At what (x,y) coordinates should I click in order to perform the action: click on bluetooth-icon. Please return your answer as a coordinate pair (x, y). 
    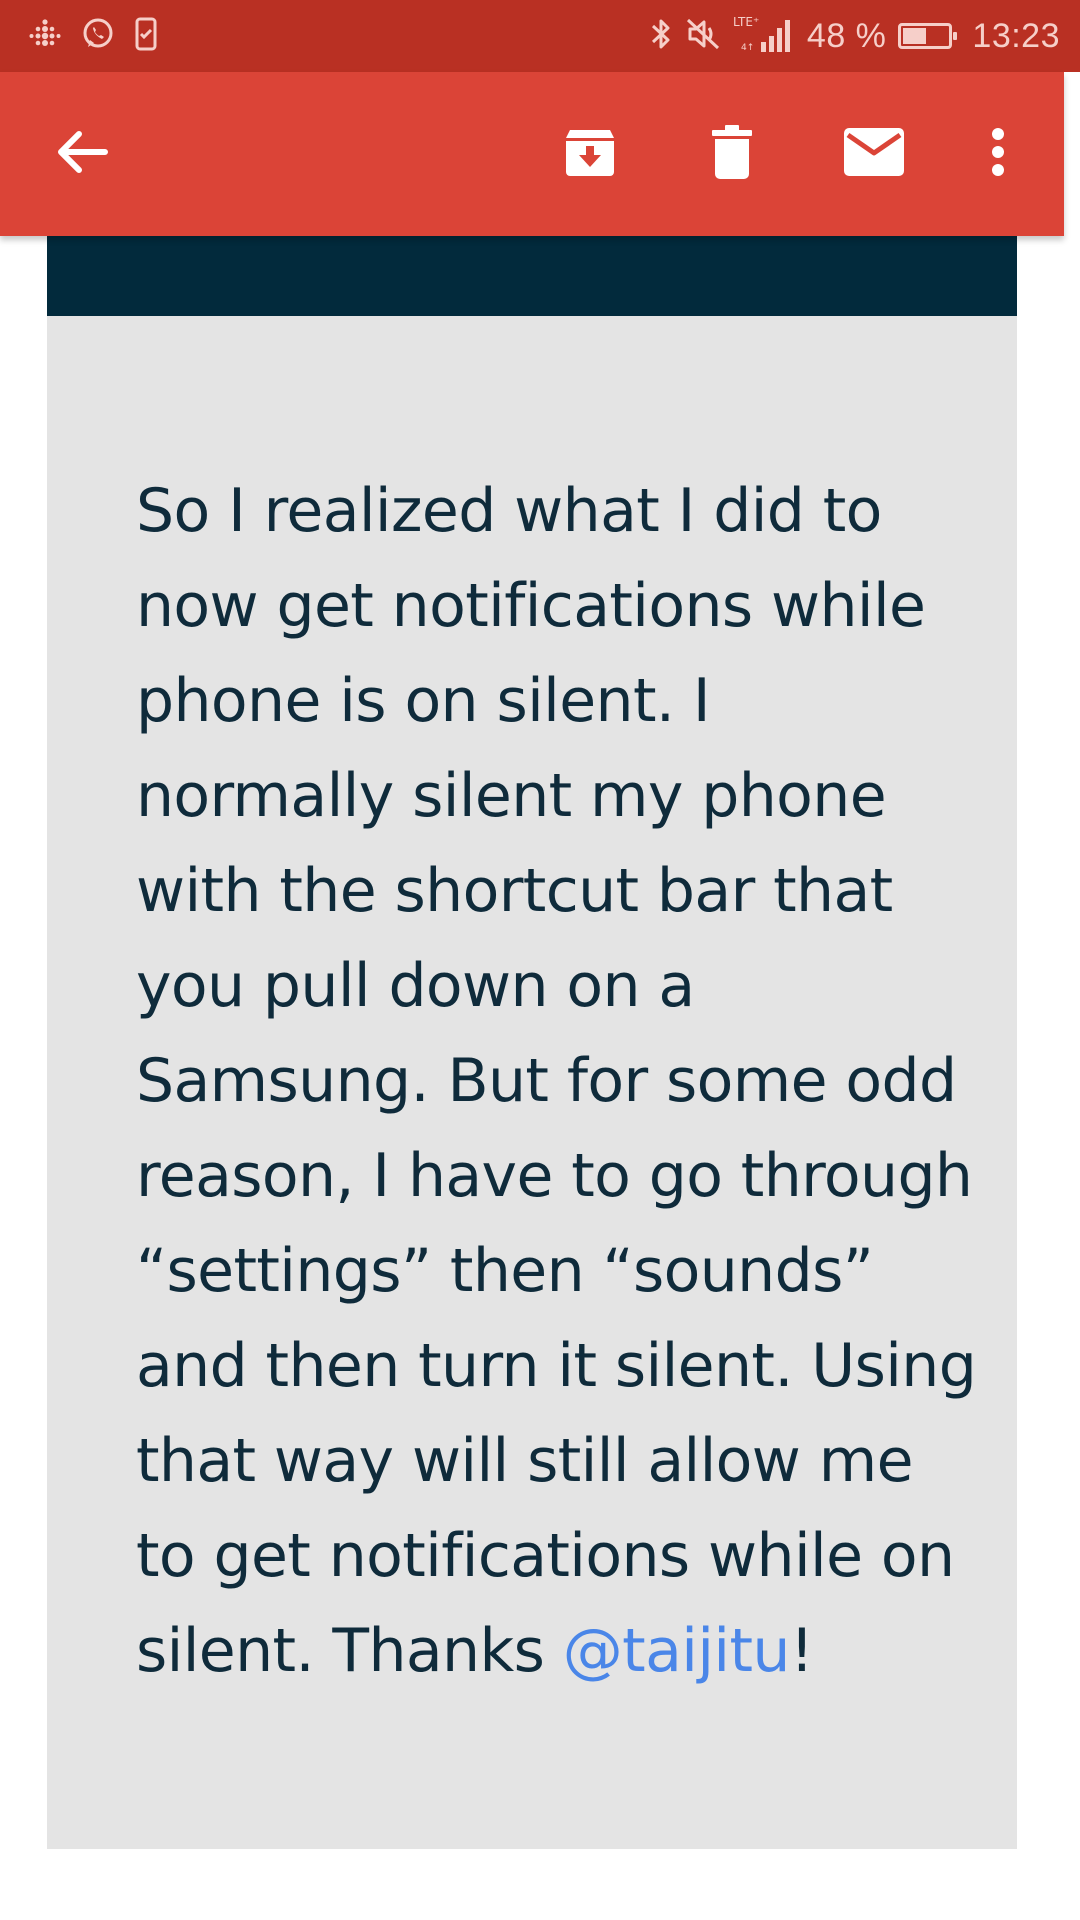
    Looking at the image, I should click on (661, 36).